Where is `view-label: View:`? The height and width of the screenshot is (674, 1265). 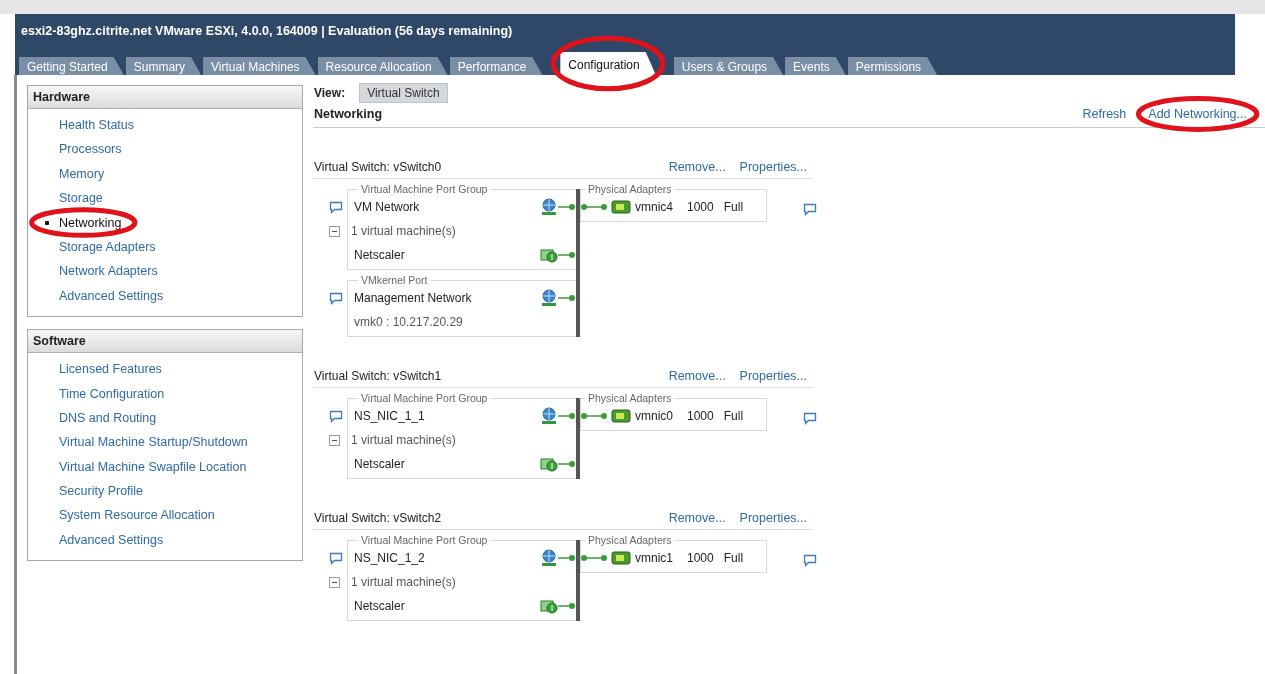 view-label: View: is located at coordinates (330, 93).